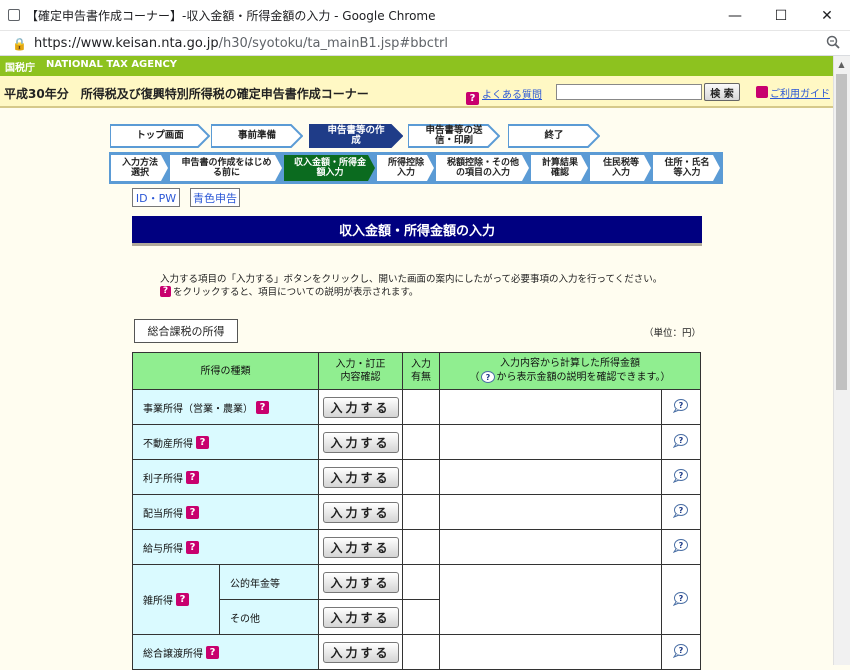 The height and width of the screenshot is (670, 850). I want to click on header-kind: 所得の種類, so click(225, 371).